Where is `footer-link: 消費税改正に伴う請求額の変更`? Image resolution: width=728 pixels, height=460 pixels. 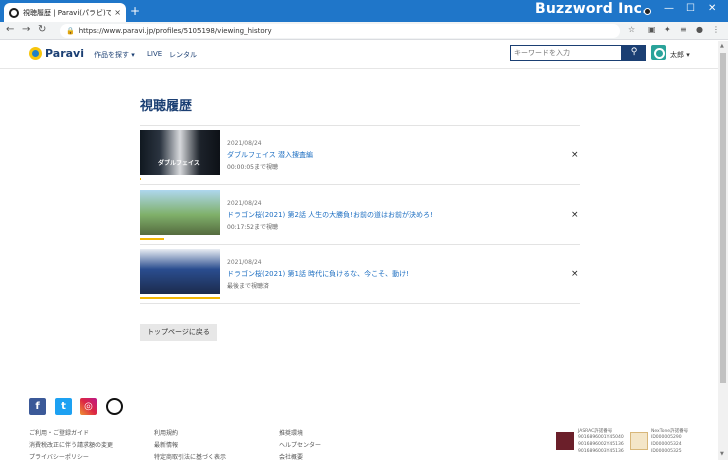 footer-link: 消費税改正に伴う請求額の変更 is located at coordinates (71, 444).